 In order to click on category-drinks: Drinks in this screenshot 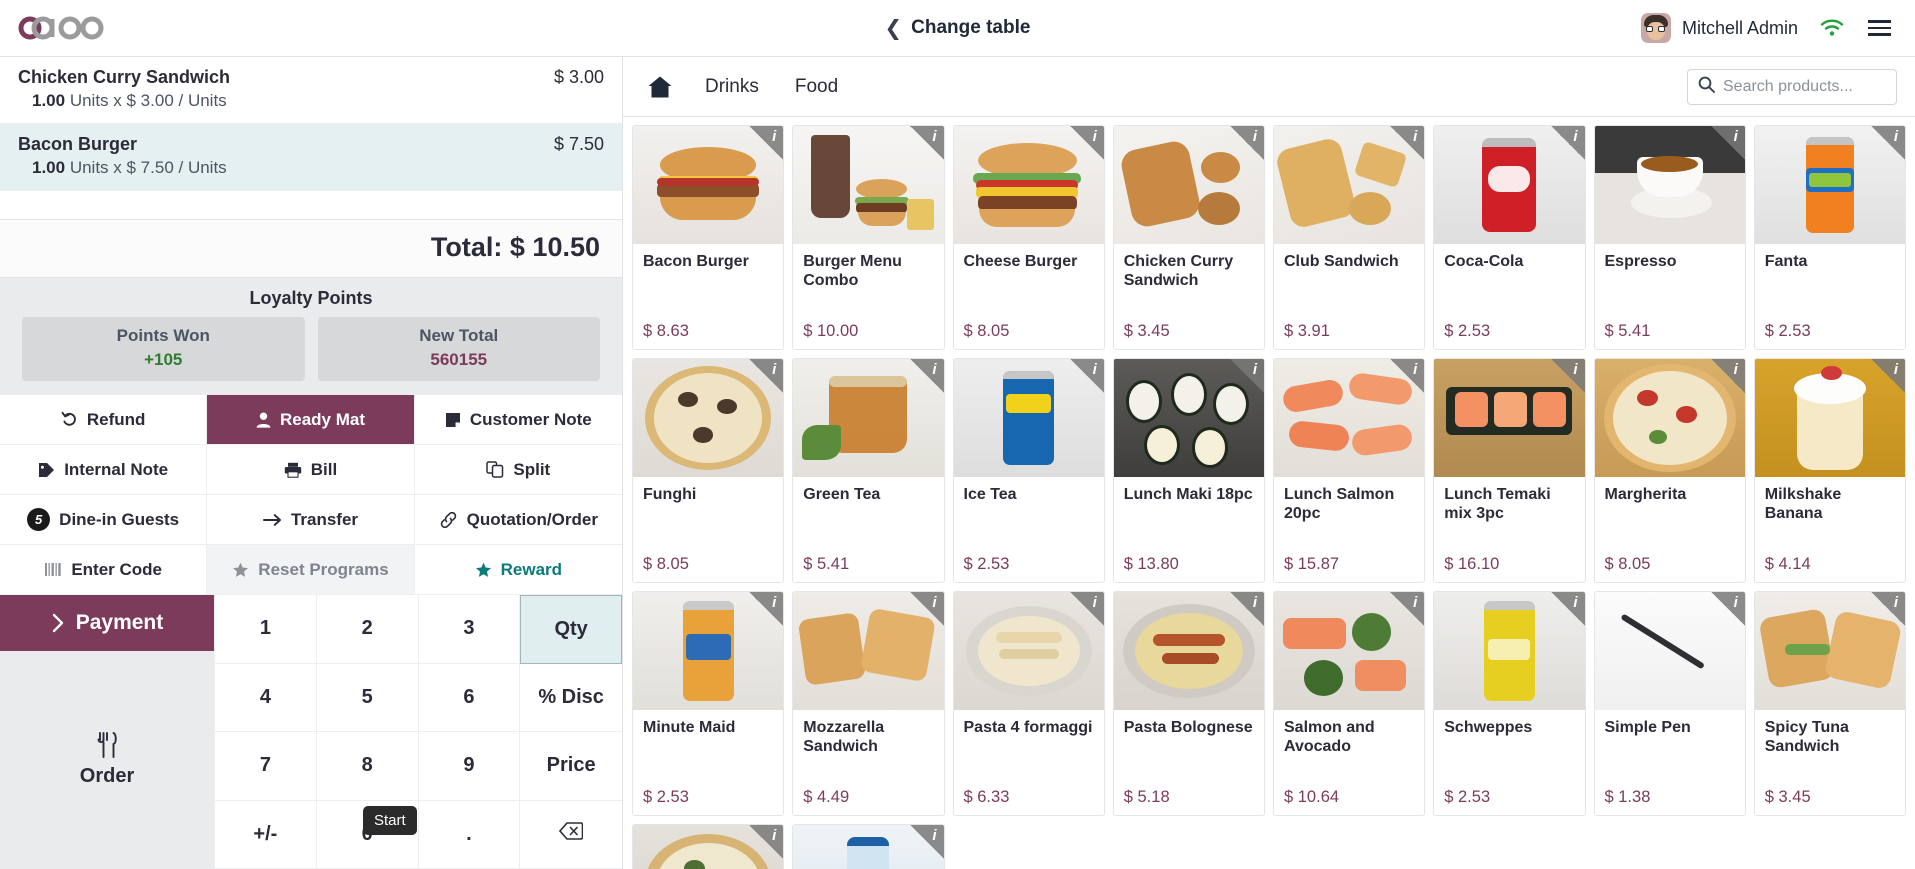, I will do `click(732, 87)`.